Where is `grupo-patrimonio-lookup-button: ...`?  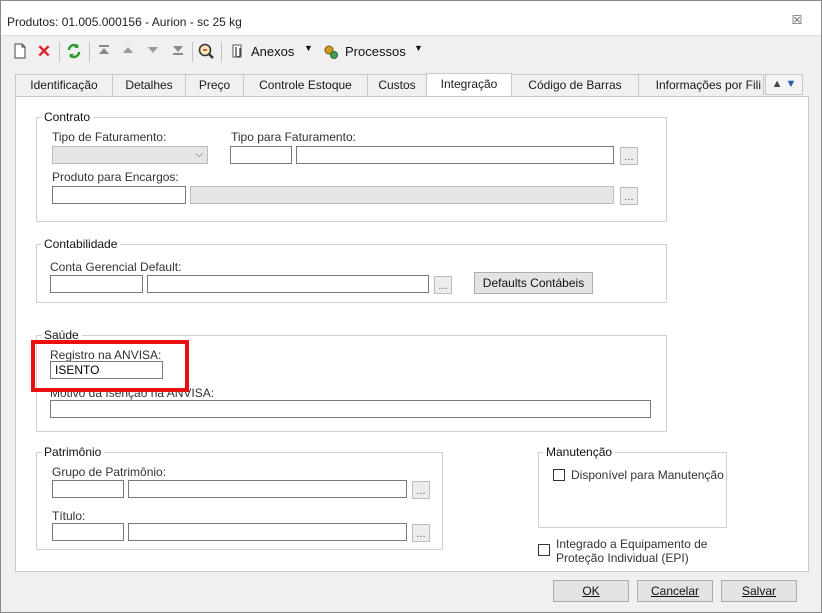
grupo-patrimonio-lookup-button: ... is located at coordinates (421, 490).